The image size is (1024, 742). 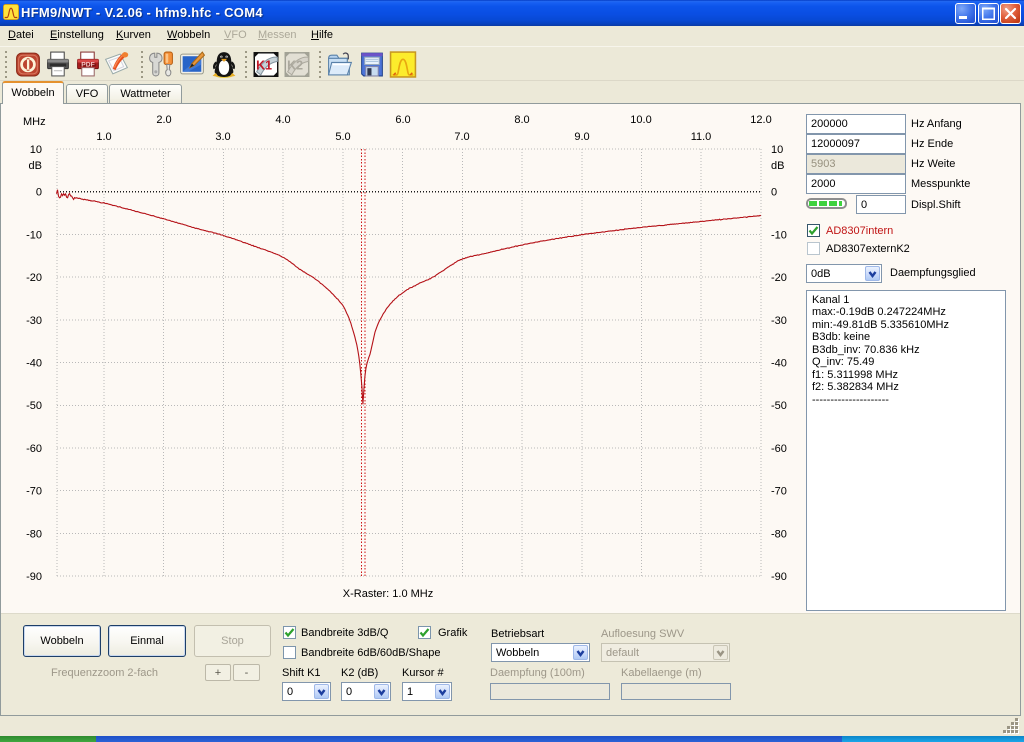 I want to click on svg-text: 7.0, so click(x=461, y=137).